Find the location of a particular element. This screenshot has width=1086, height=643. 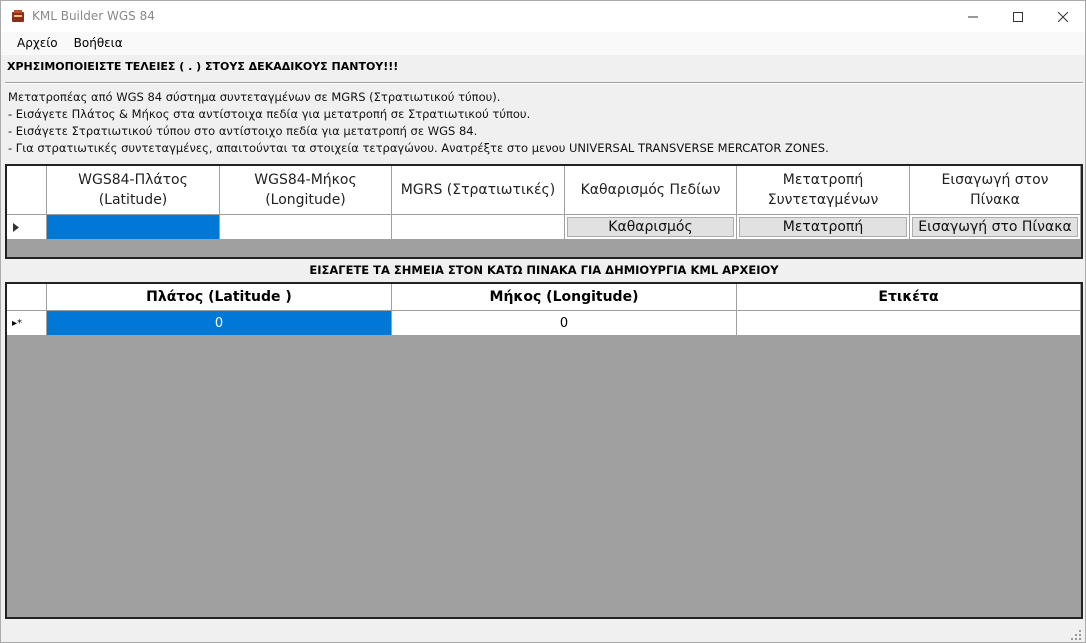

current-row-arrow-icon is located at coordinates (16, 227).